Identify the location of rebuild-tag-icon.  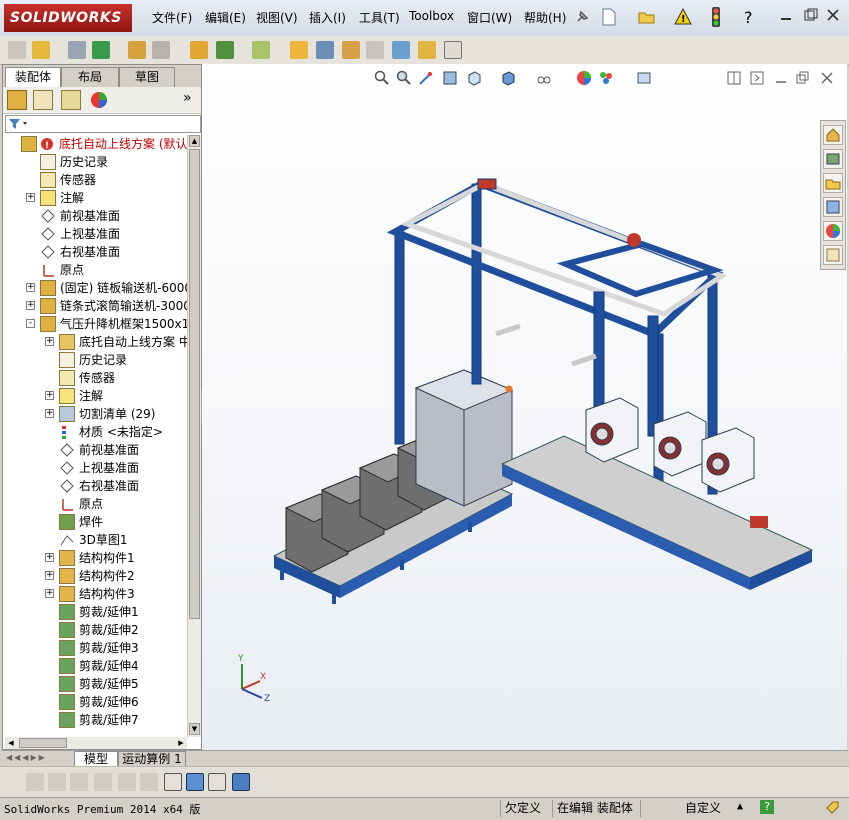
(832, 808).